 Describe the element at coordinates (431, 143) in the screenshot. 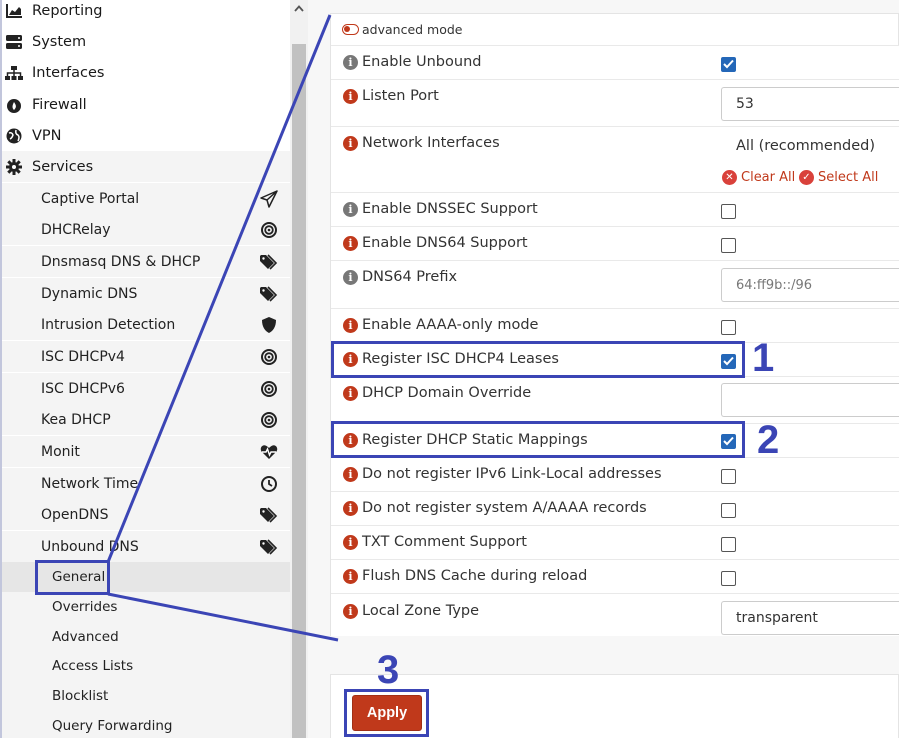

I see `field-label-text: Network Interfaces` at that location.